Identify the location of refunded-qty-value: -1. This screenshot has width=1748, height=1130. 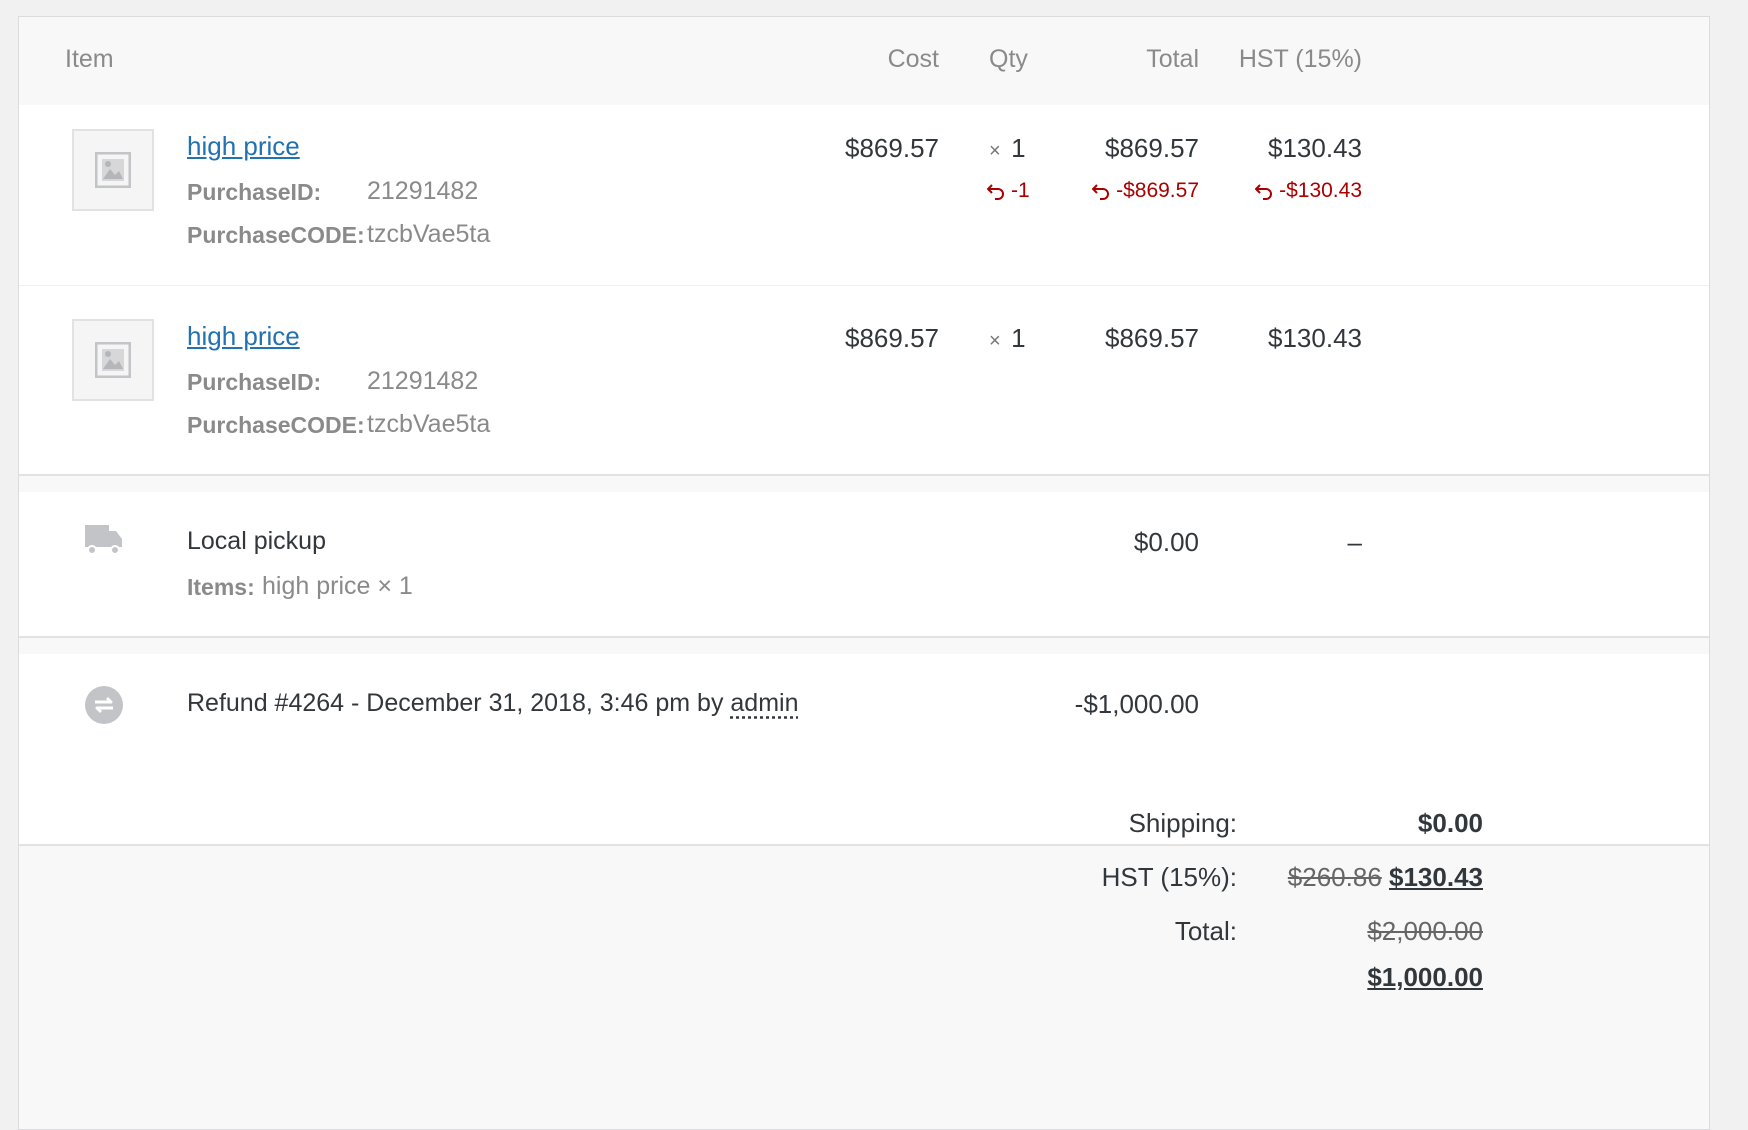
(1020, 190).